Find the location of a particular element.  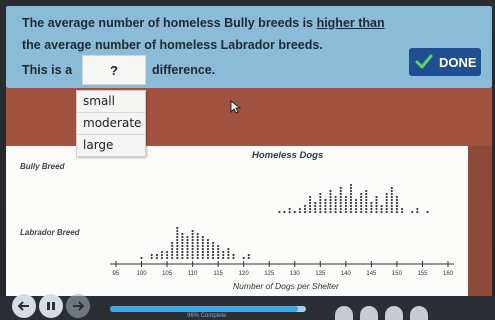

pause-button is located at coordinates (51, 306).